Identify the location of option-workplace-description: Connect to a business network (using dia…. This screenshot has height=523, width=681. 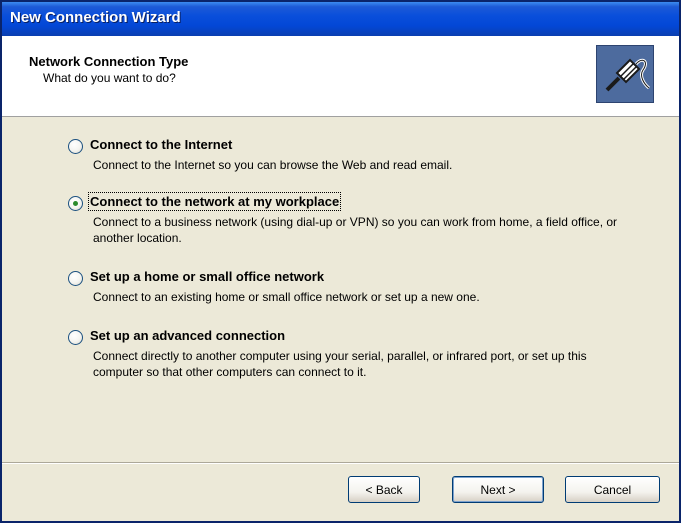
(355, 230).